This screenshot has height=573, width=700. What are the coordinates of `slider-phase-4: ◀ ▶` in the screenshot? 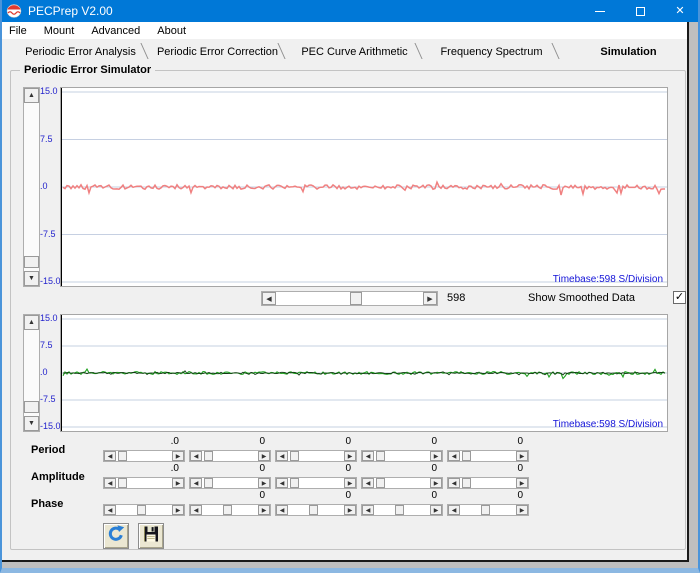 It's located at (402, 510).